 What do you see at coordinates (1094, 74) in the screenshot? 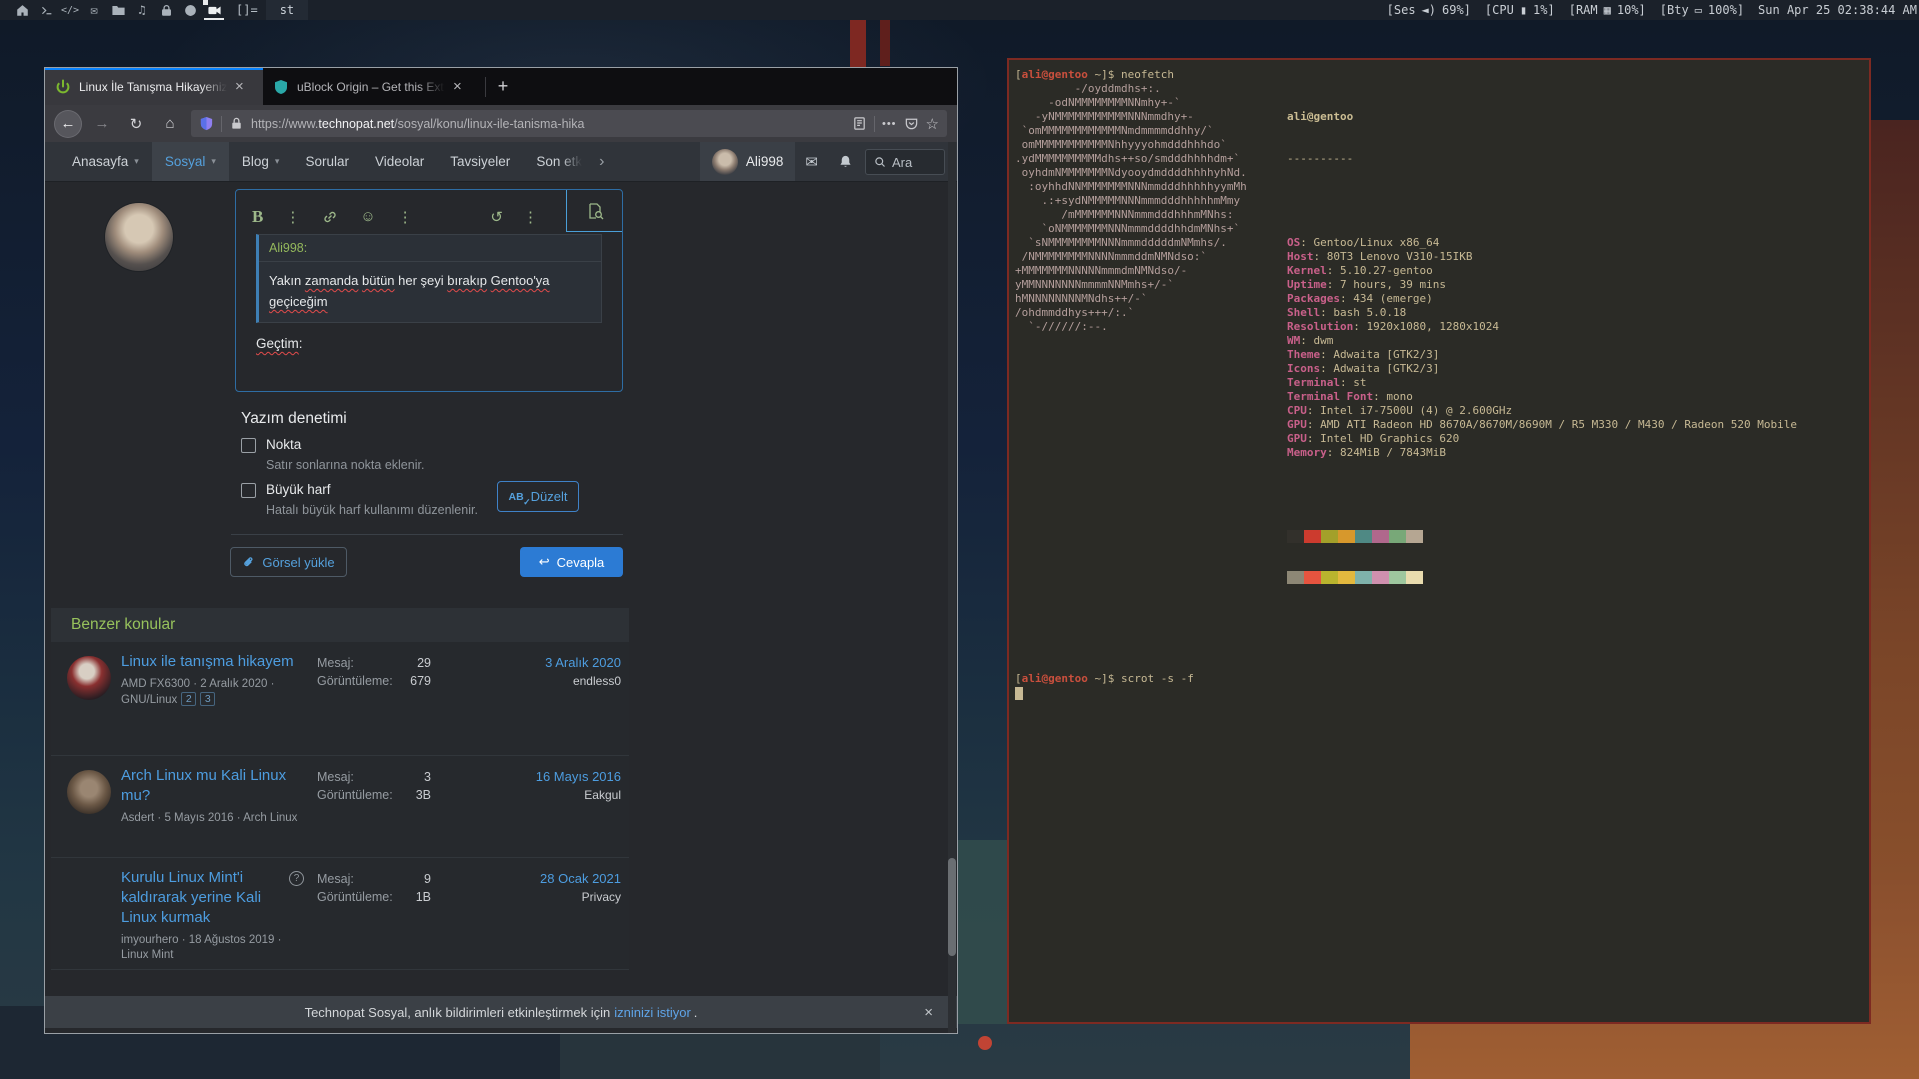
I see `terminal-prompt-line: [ali@gentoo ~]$ neofetch` at bounding box center [1094, 74].